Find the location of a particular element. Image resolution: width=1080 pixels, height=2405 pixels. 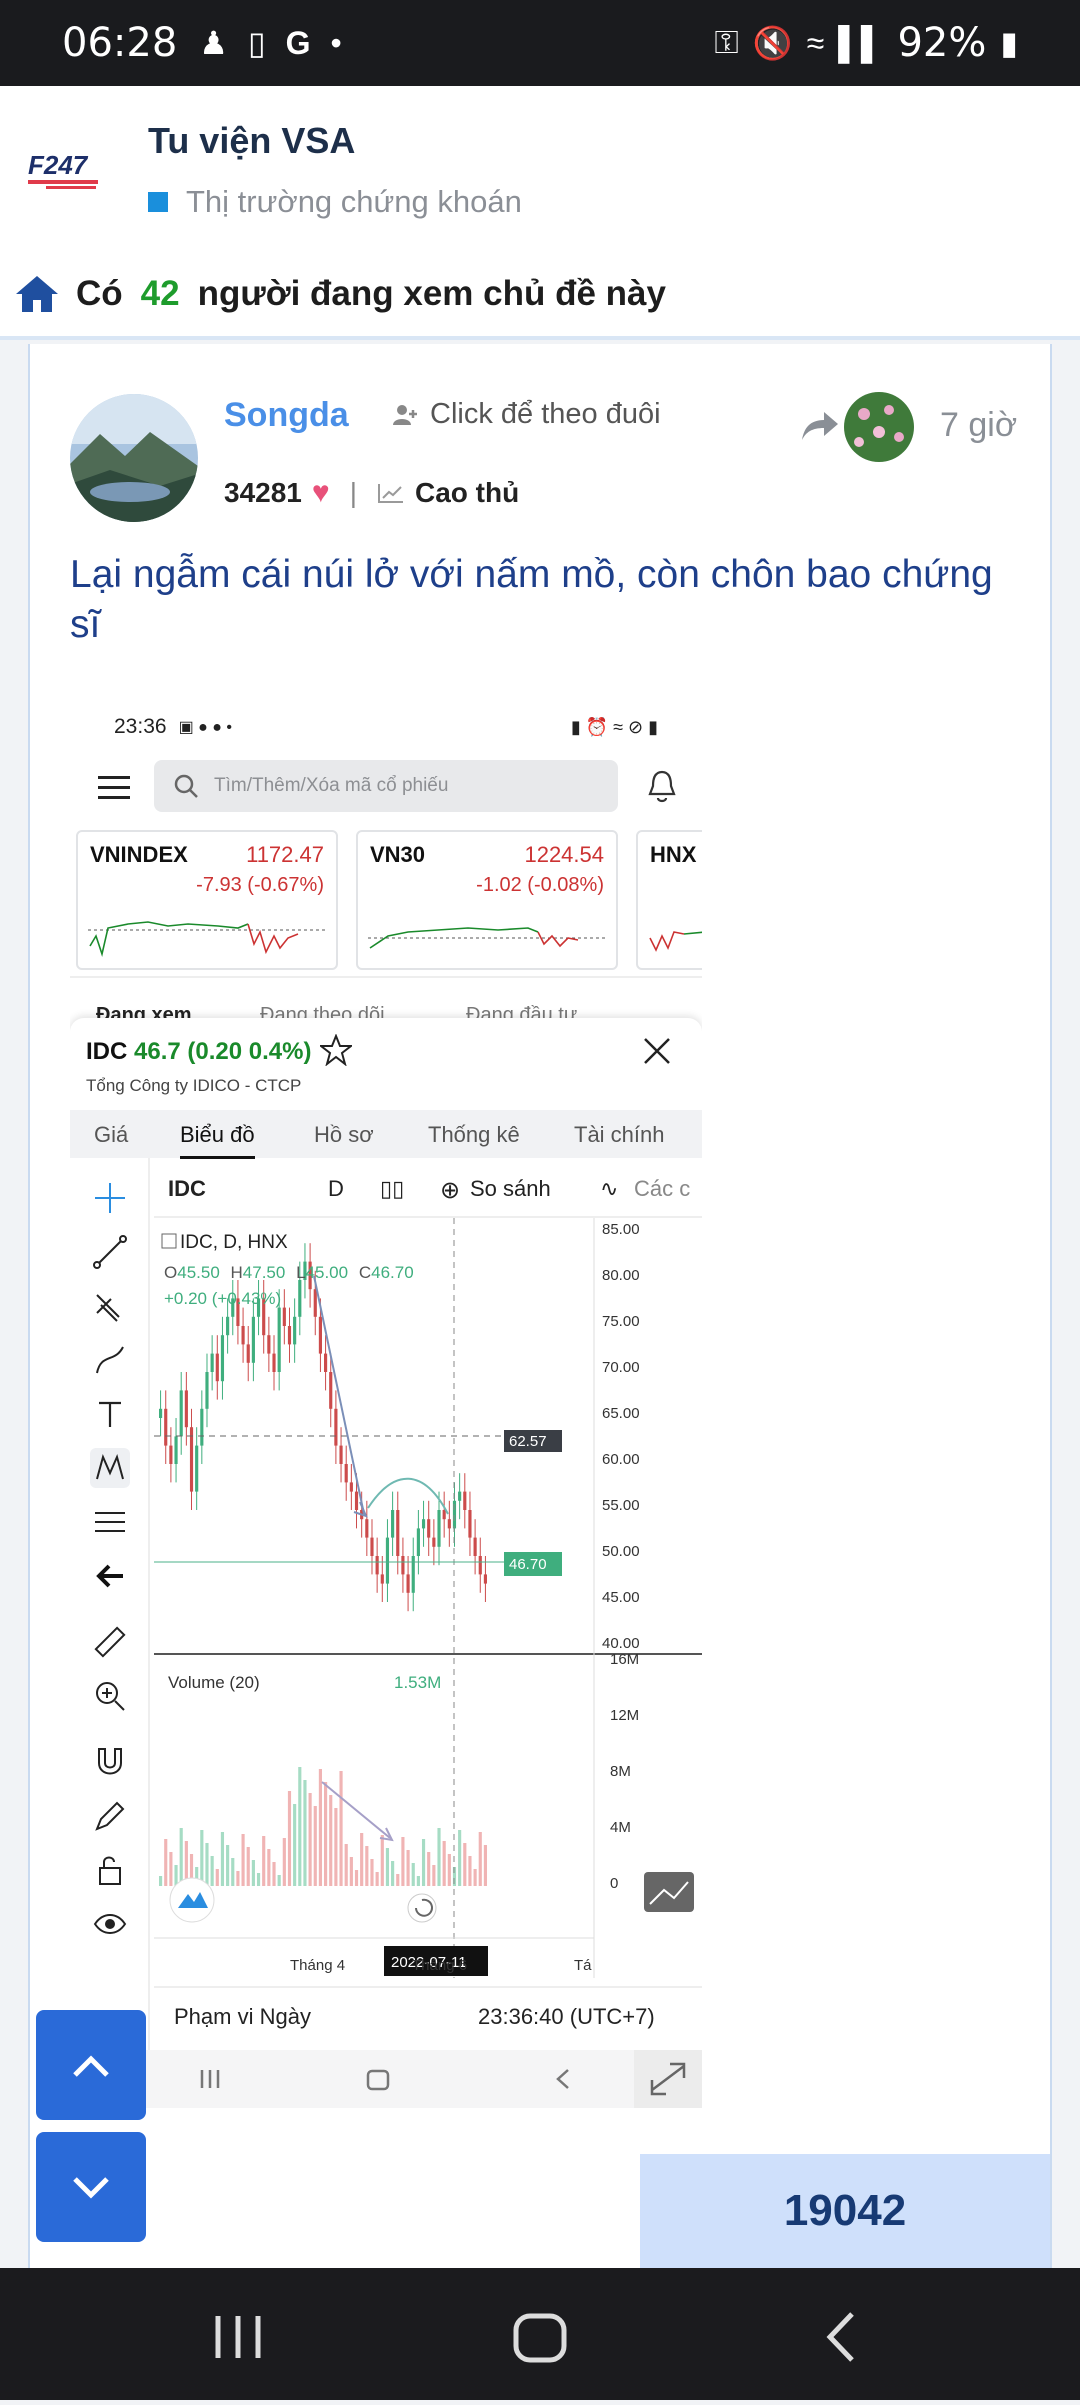

bell-icon is located at coordinates (662, 786).